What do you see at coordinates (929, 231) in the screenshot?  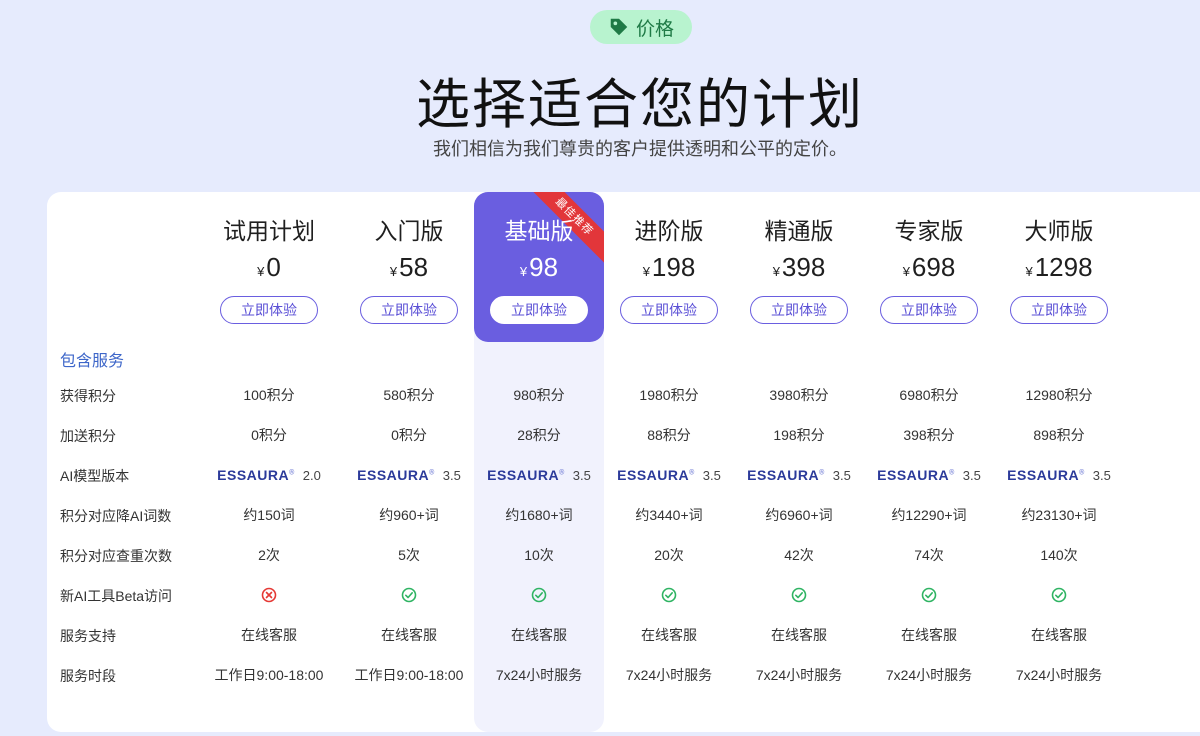 I see `plan-name: 专家版` at bounding box center [929, 231].